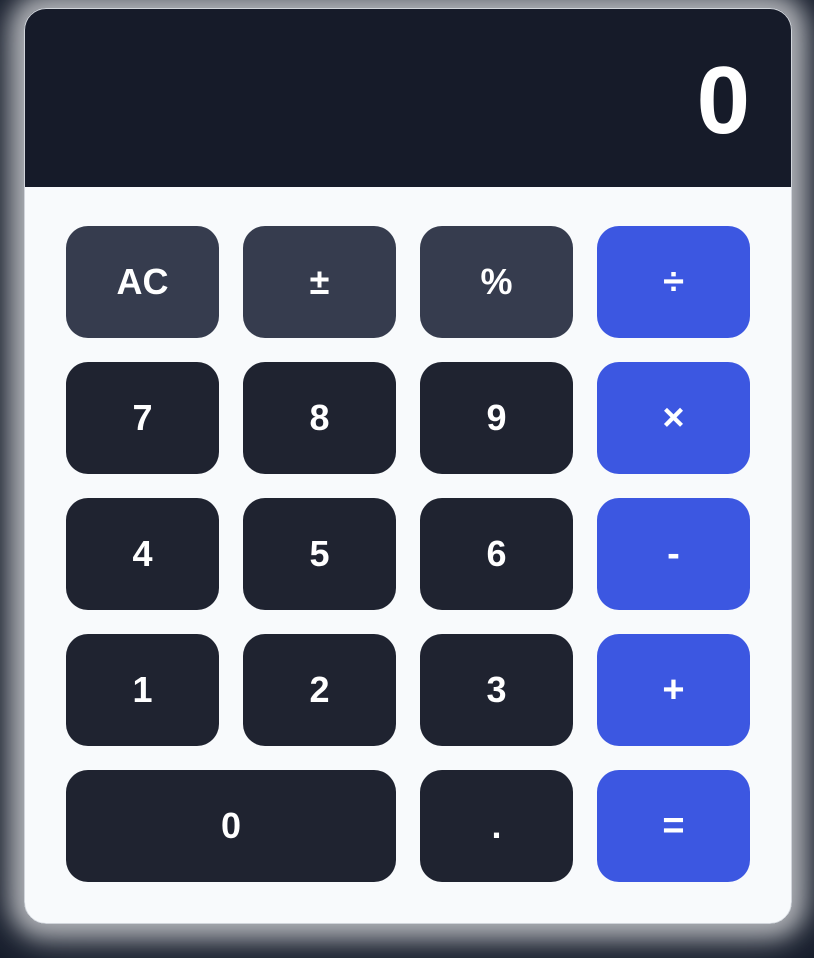 This screenshot has height=958, width=814. I want to click on digit-4-button: 4, so click(142, 554).